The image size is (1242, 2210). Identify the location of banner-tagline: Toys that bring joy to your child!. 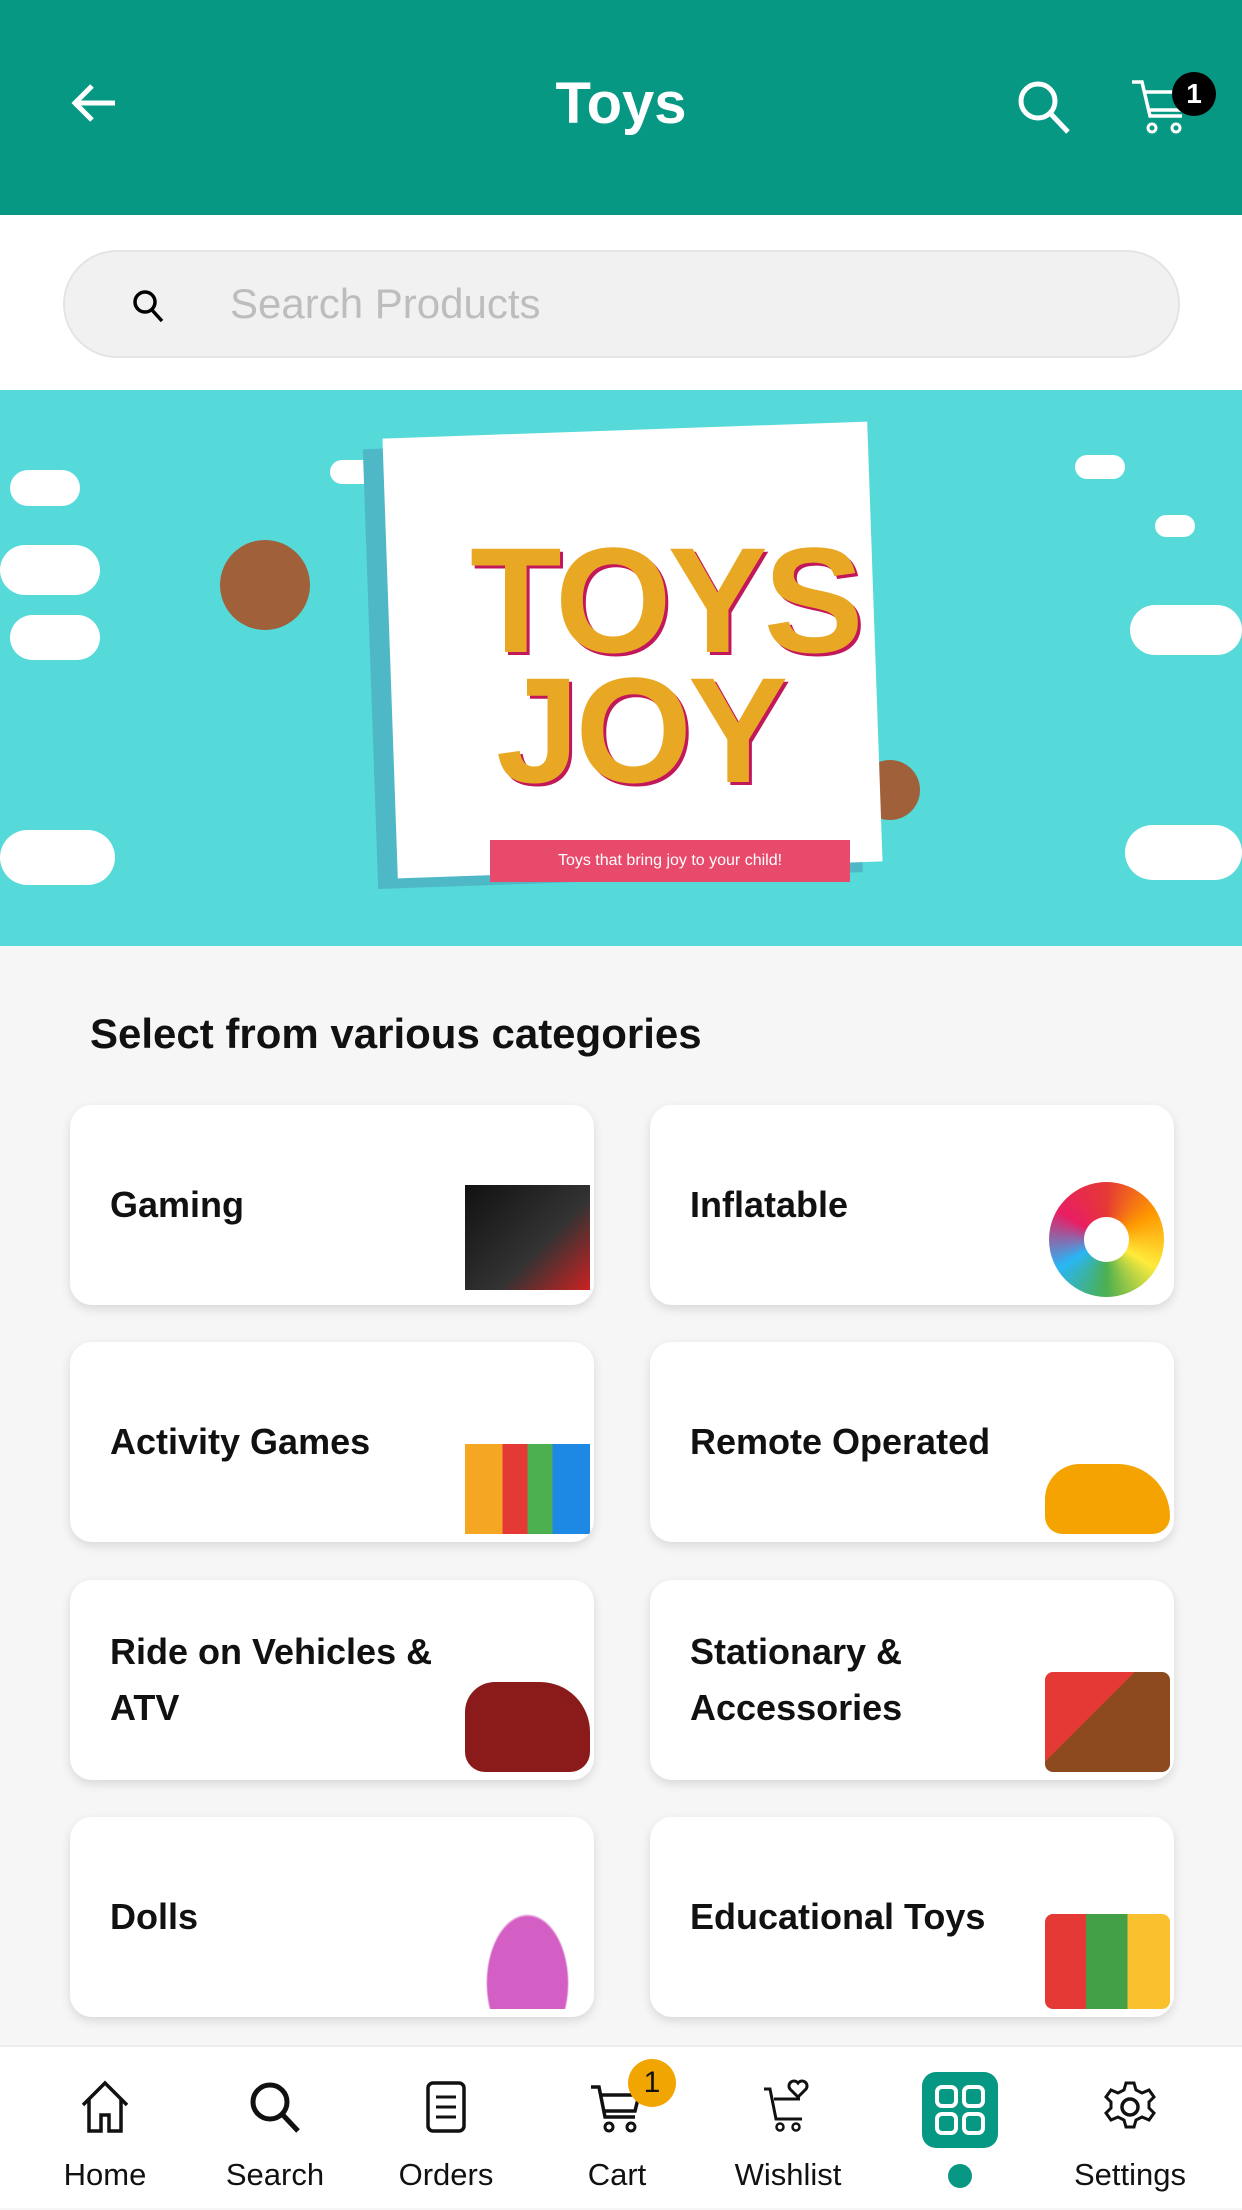
(670, 861).